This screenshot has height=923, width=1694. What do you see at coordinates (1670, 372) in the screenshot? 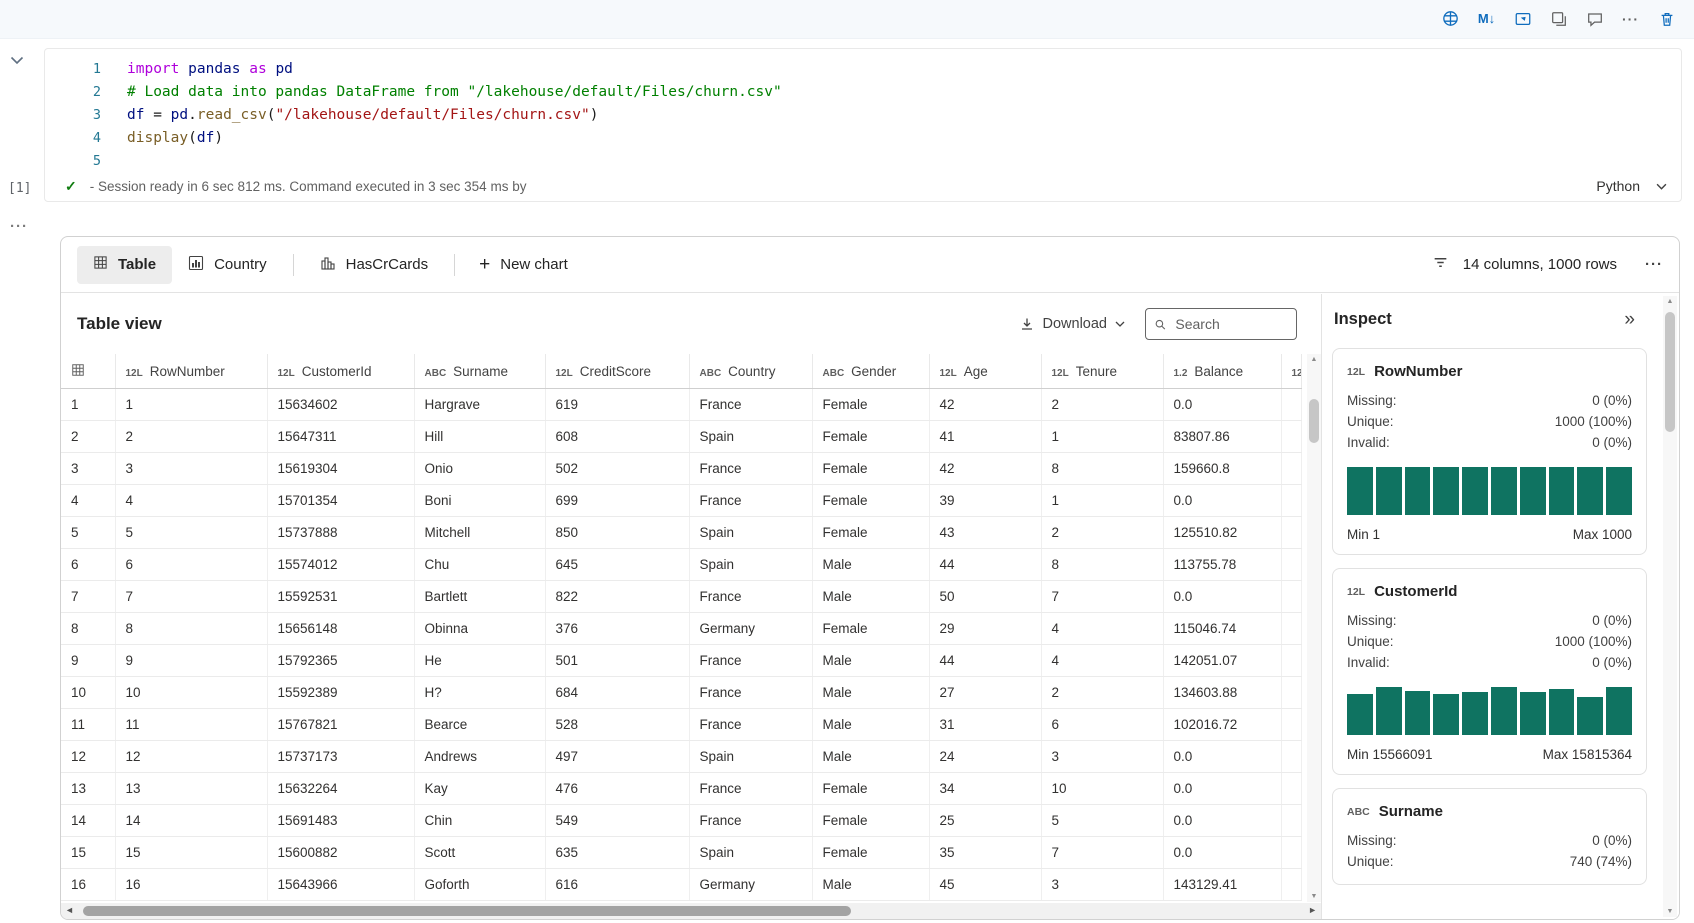
I see `inspect-scrollbar-thumb` at bounding box center [1670, 372].